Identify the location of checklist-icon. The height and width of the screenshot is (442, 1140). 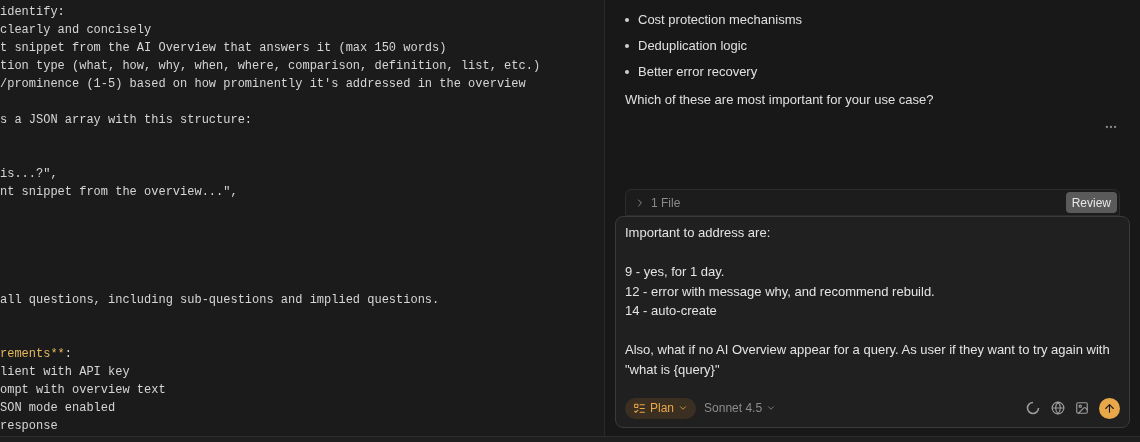
(639, 408).